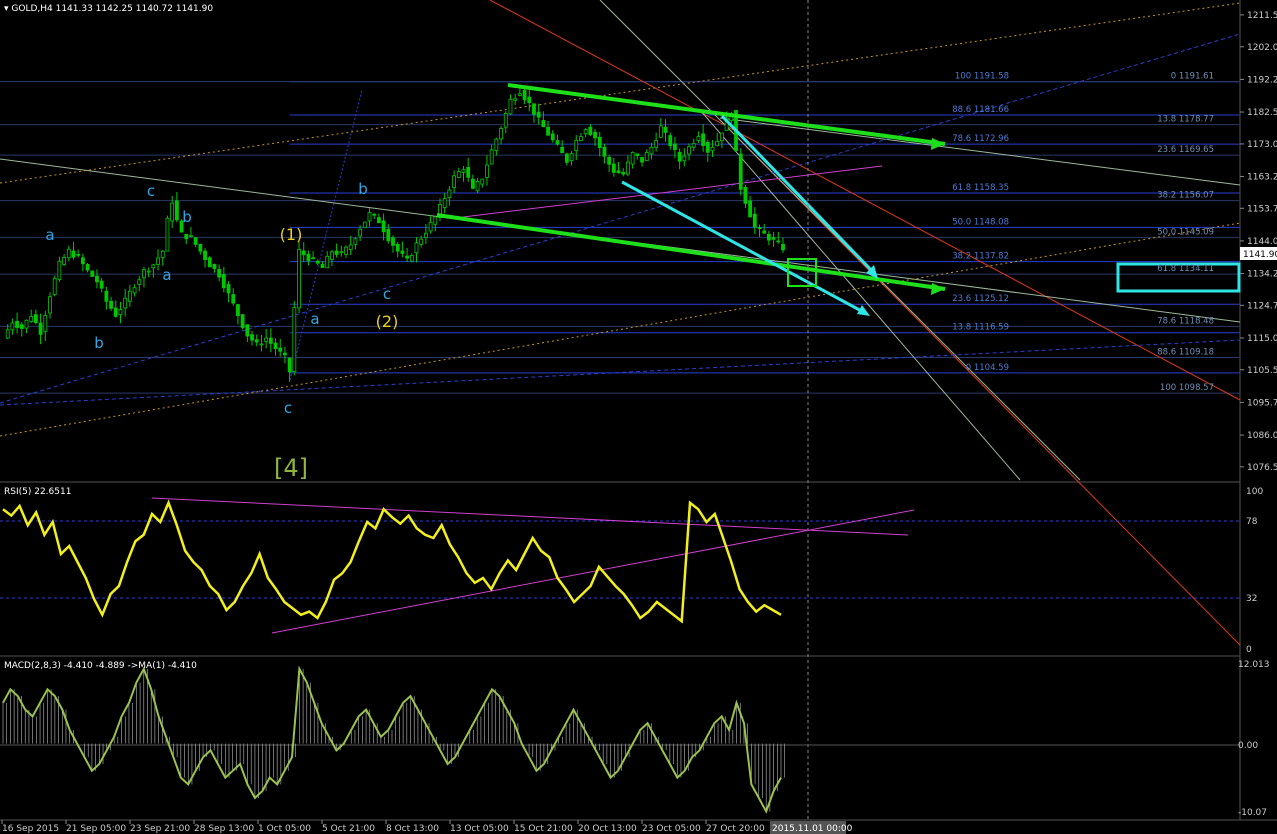 Image resolution: width=1277 pixels, height=834 pixels. I want to click on wave-label-4: [4], so click(291, 468).